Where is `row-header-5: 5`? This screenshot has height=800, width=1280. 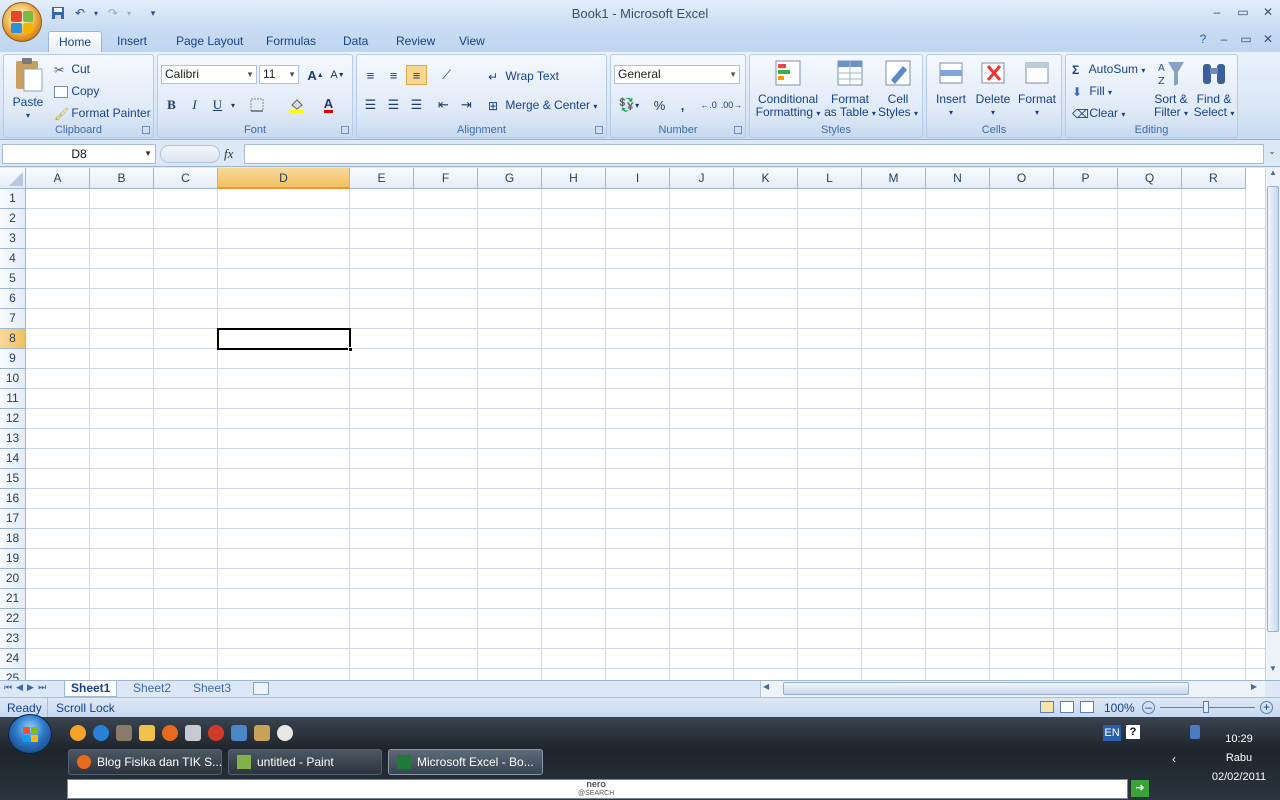
row-header-5: 5 is located at coordinates (13, 279).